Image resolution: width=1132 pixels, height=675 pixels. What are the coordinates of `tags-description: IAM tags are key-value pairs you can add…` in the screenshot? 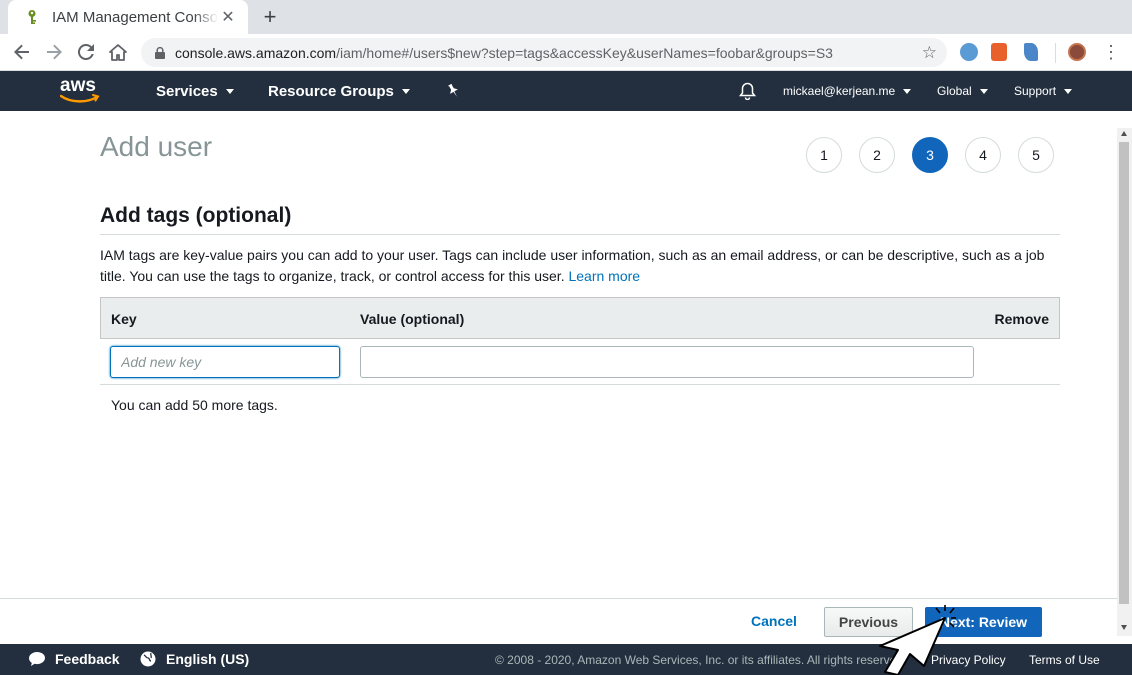 It's located at (580, 266).